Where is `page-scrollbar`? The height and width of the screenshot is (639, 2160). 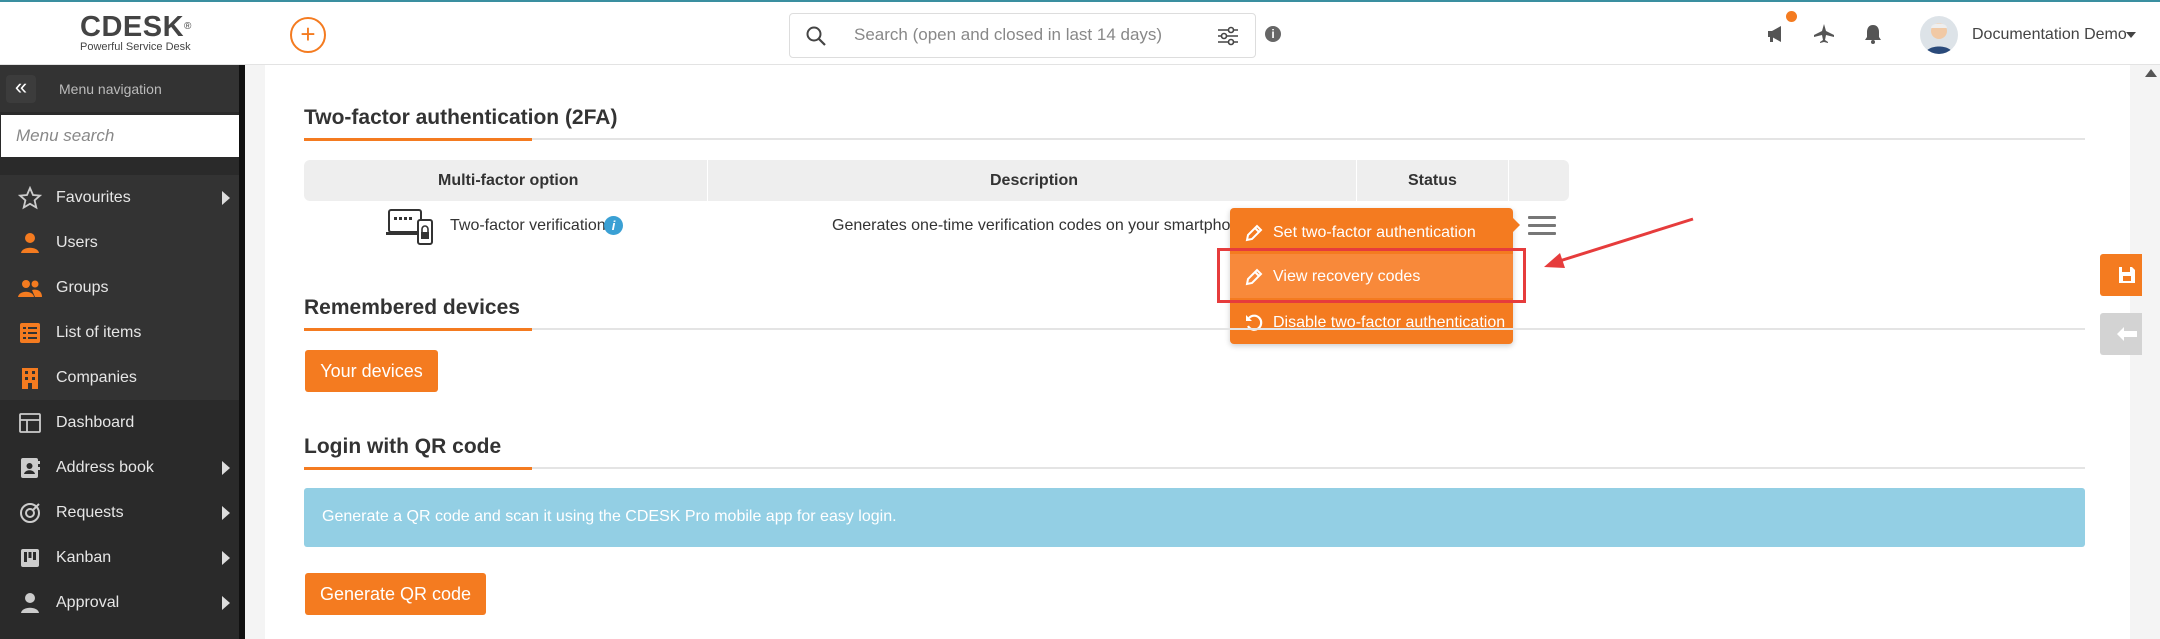
page-scrollbar is located at coordinates (2151, 352).